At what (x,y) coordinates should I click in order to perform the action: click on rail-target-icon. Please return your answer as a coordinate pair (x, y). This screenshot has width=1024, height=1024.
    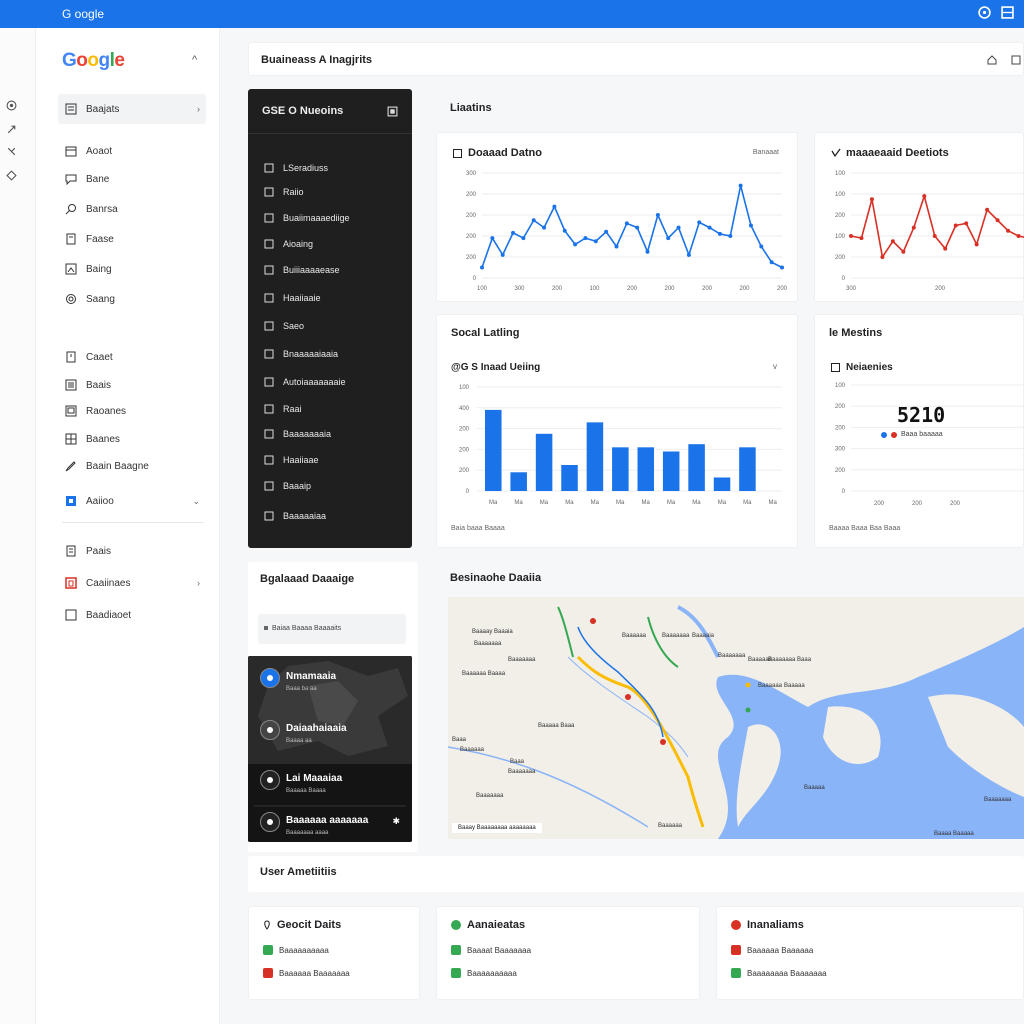
    Looking at the image, I should click on (11, 105).